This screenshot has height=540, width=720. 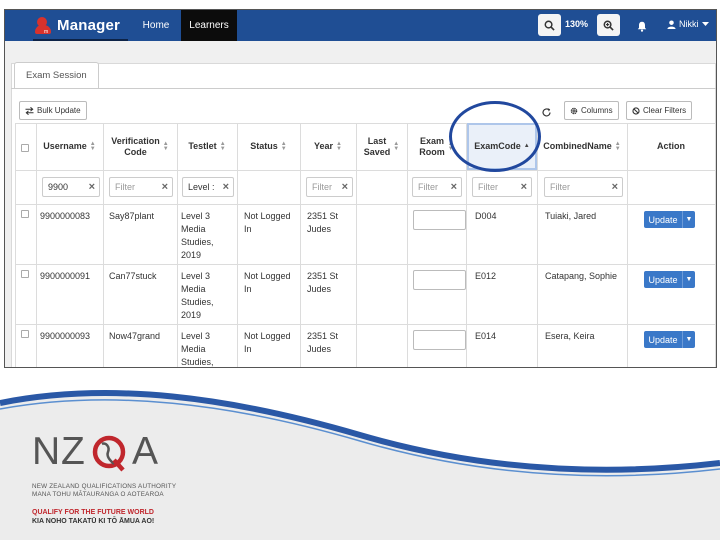 What do you see at coordinates (58, 187) in the screenshot?
I see `username-filter-value: 9900` at bounding box center [58, 187].